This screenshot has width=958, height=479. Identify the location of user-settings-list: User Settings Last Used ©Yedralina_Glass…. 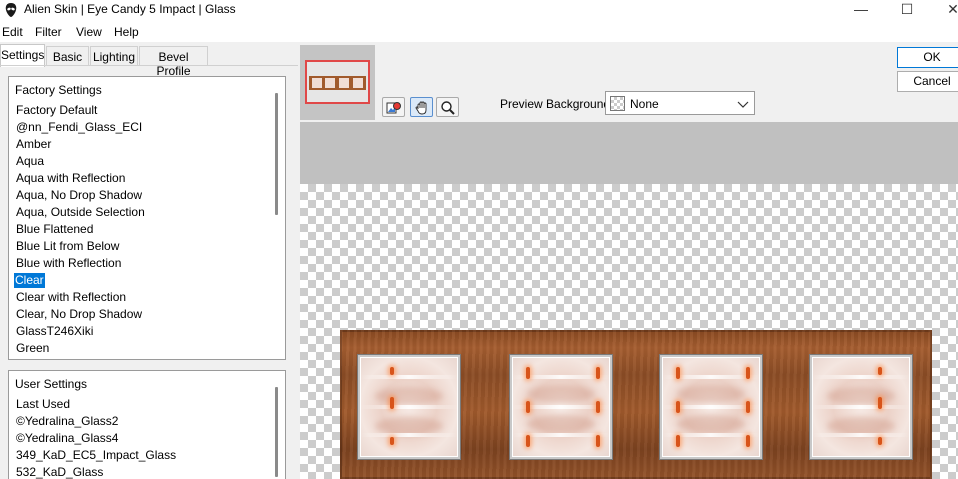
(147, 424).